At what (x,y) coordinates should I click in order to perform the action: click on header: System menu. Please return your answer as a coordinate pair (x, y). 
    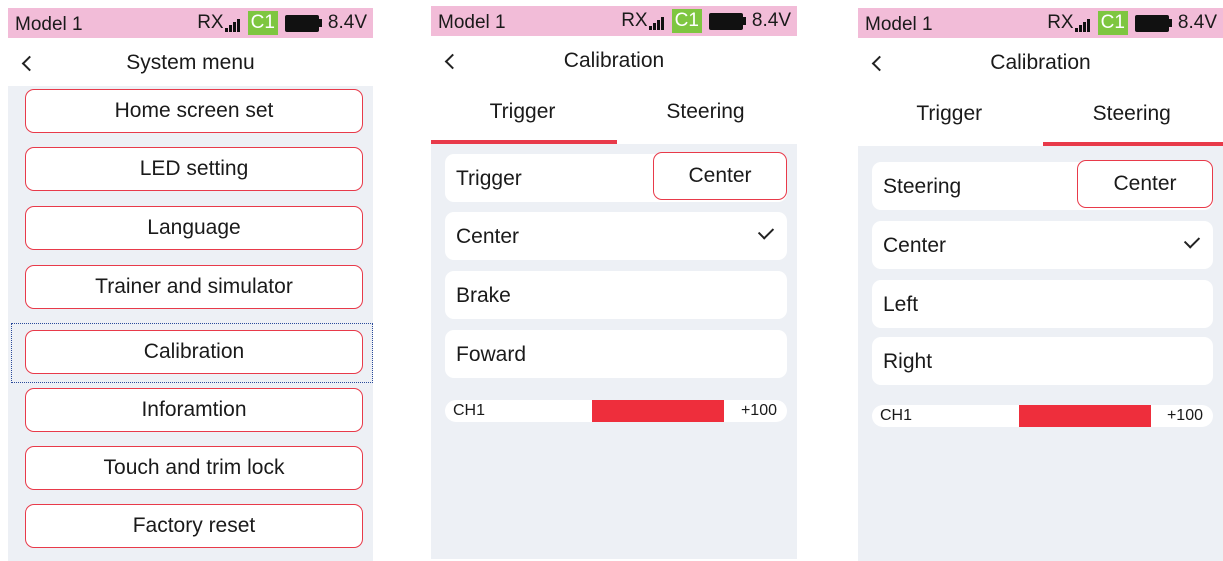
    Looking at the image, I should click on (190, 66).